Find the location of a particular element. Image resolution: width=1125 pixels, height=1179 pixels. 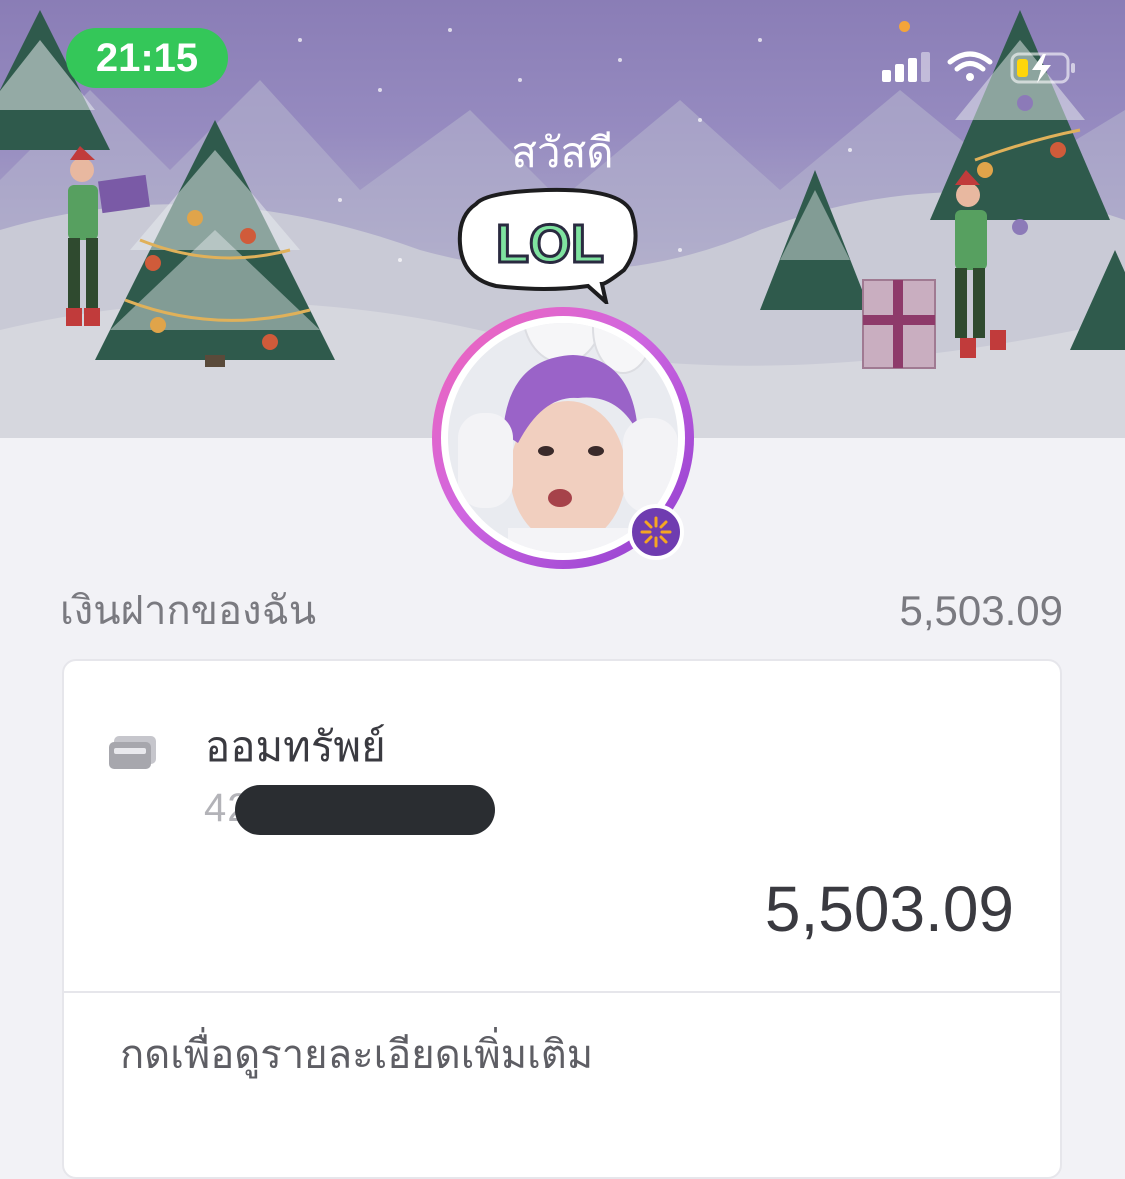

privacy-indicator-dot is located at coordinates (904, 26).